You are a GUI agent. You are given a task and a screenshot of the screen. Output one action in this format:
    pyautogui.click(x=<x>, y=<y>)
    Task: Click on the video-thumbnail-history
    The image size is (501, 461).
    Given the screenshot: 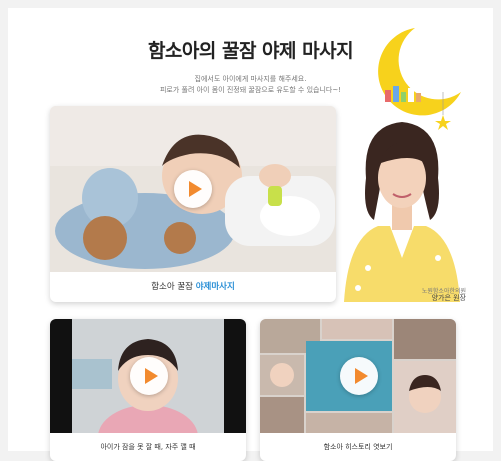 What is the action you would take?
    pyautogui.click(x=358, y=376)
    